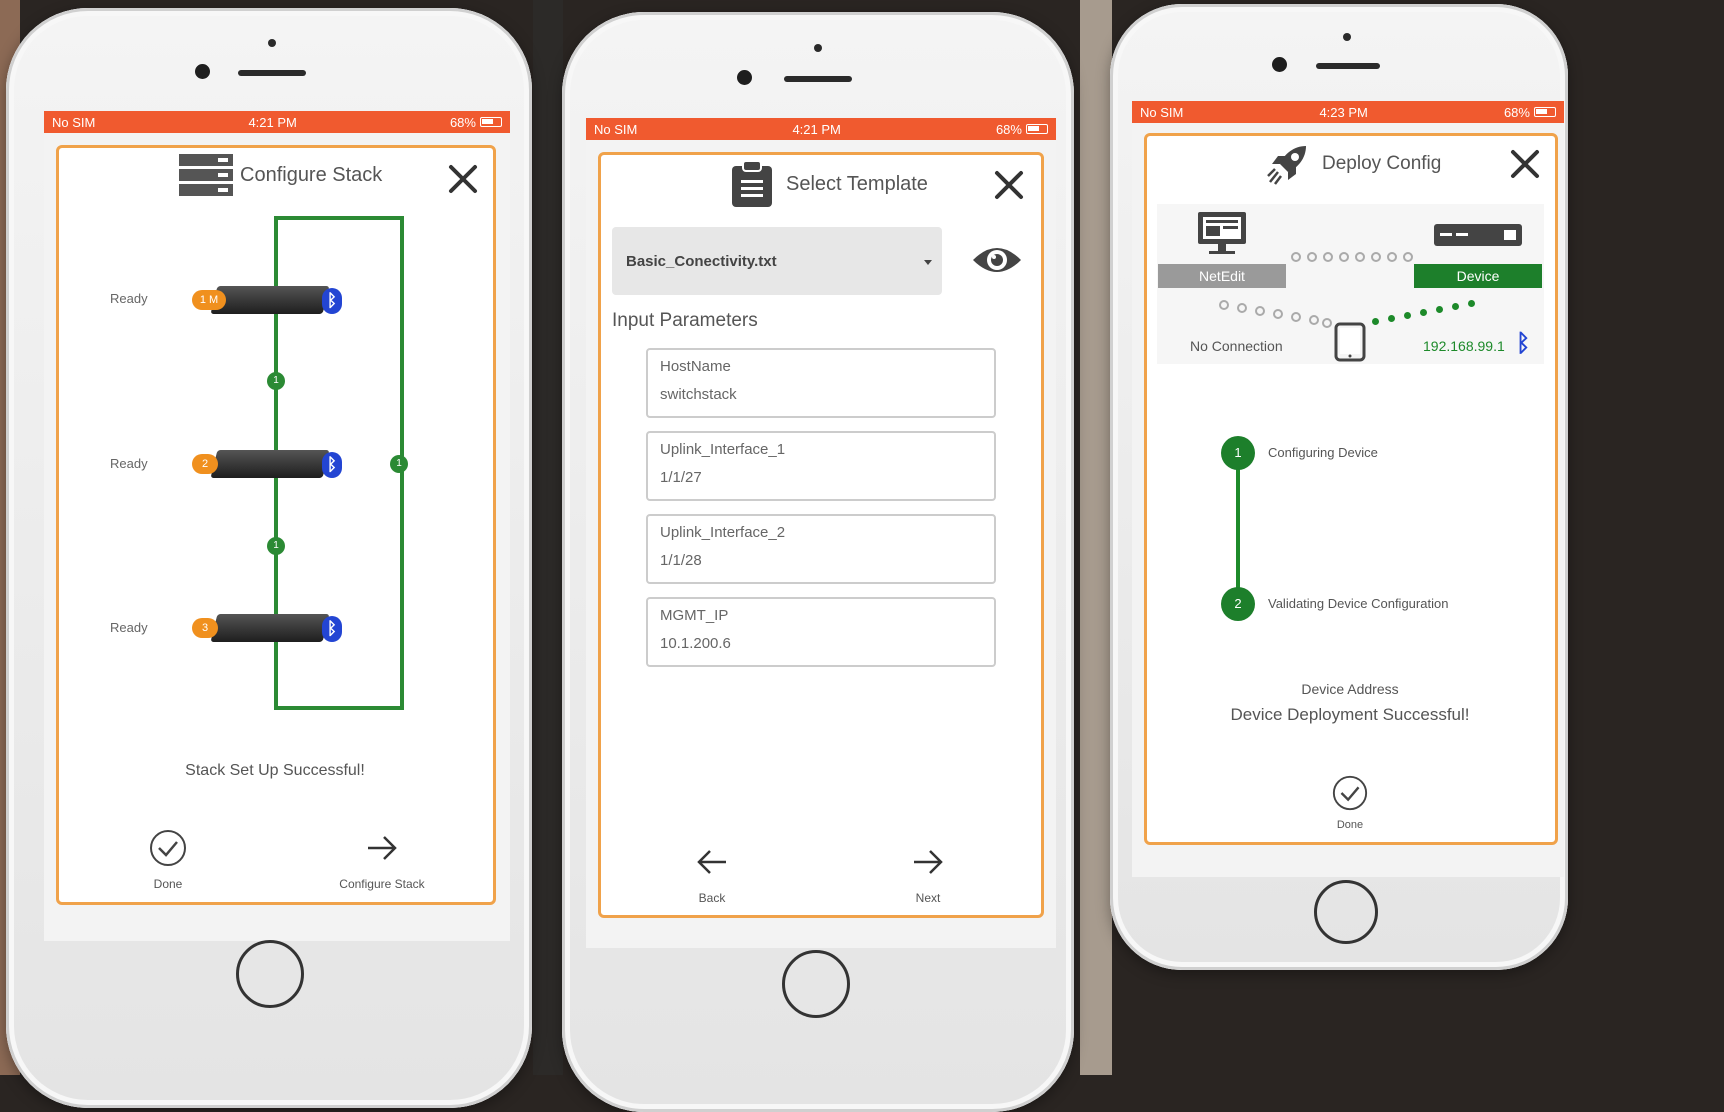  I want to click on no-connection-label: No Connection, so click(1236, 346).